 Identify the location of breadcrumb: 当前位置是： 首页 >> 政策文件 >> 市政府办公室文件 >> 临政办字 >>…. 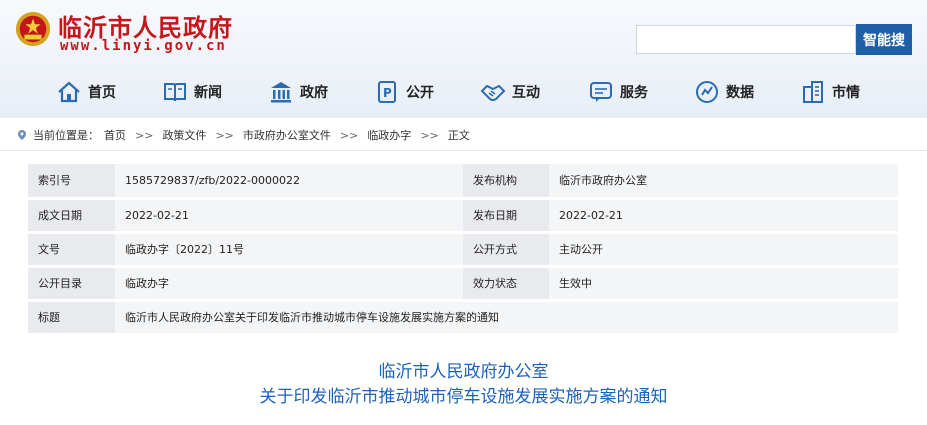
(243, 135).